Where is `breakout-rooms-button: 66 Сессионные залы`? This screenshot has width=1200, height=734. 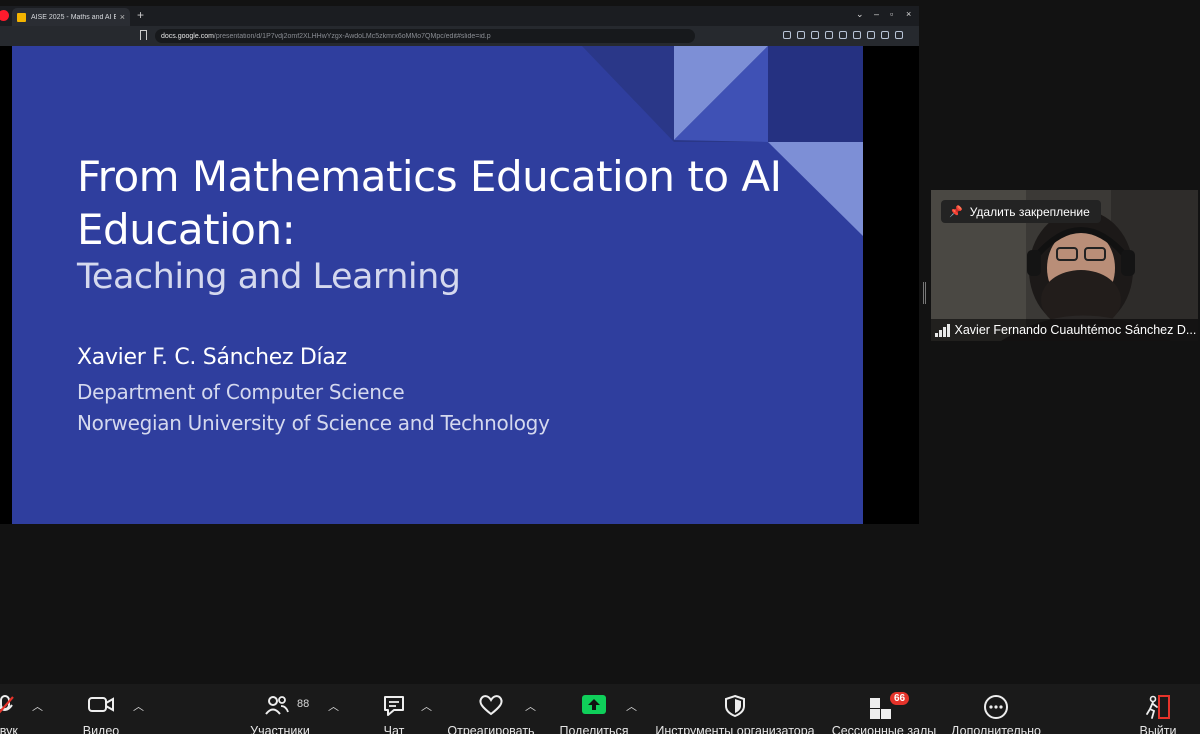
breakout-rooms-button: 66 Сессионные залы is located at coordinates (884, 709).